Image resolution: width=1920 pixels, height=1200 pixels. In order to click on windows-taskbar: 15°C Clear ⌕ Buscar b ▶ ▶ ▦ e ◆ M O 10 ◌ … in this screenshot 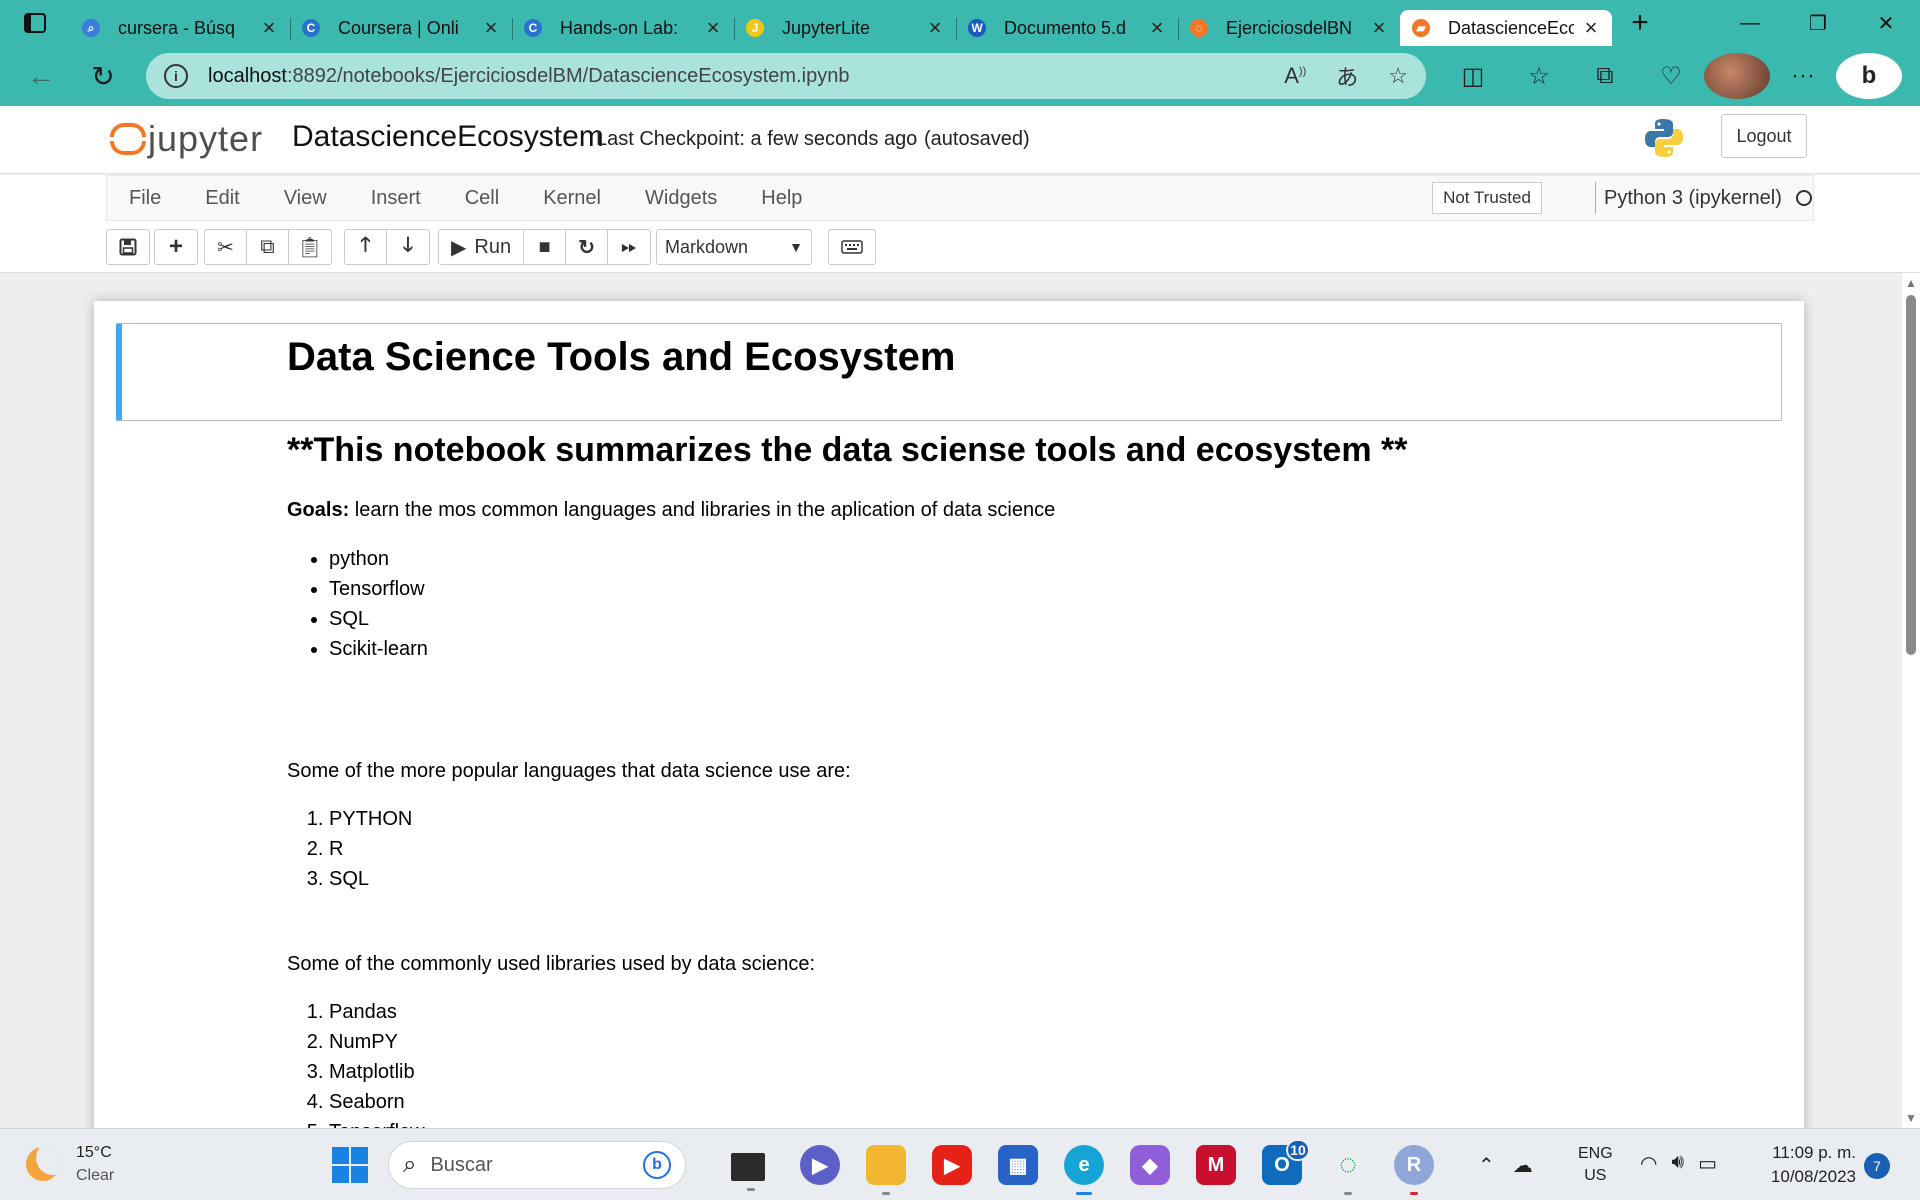, I will do `click(960, 1164)`.